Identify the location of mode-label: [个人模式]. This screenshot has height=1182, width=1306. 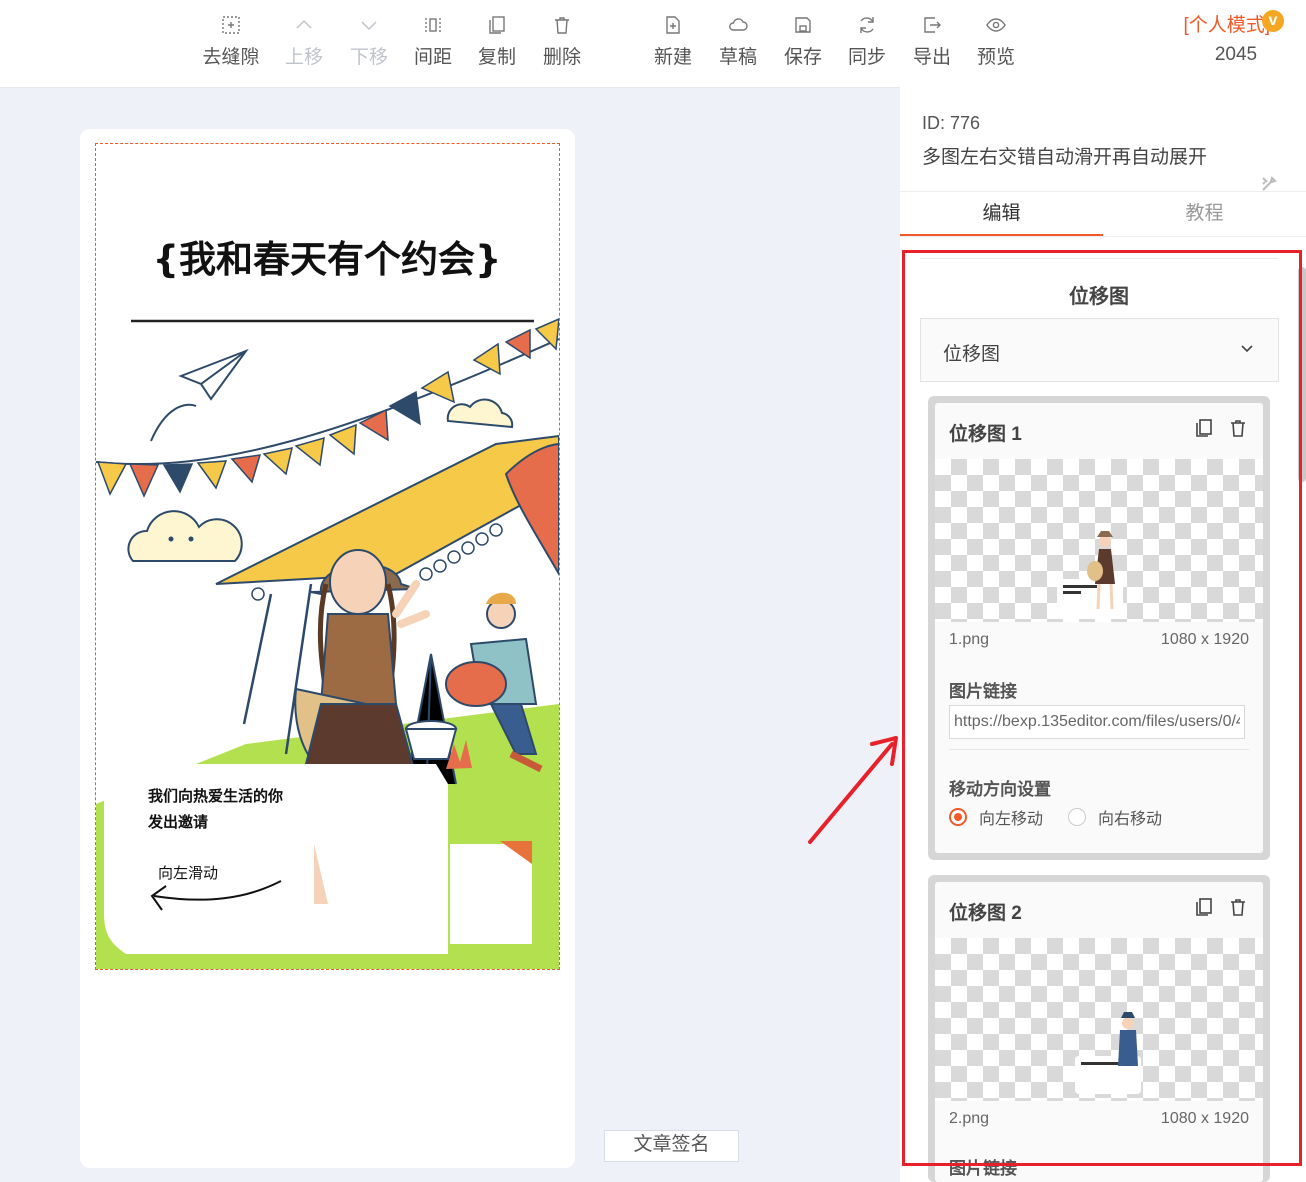
(1226, 25).